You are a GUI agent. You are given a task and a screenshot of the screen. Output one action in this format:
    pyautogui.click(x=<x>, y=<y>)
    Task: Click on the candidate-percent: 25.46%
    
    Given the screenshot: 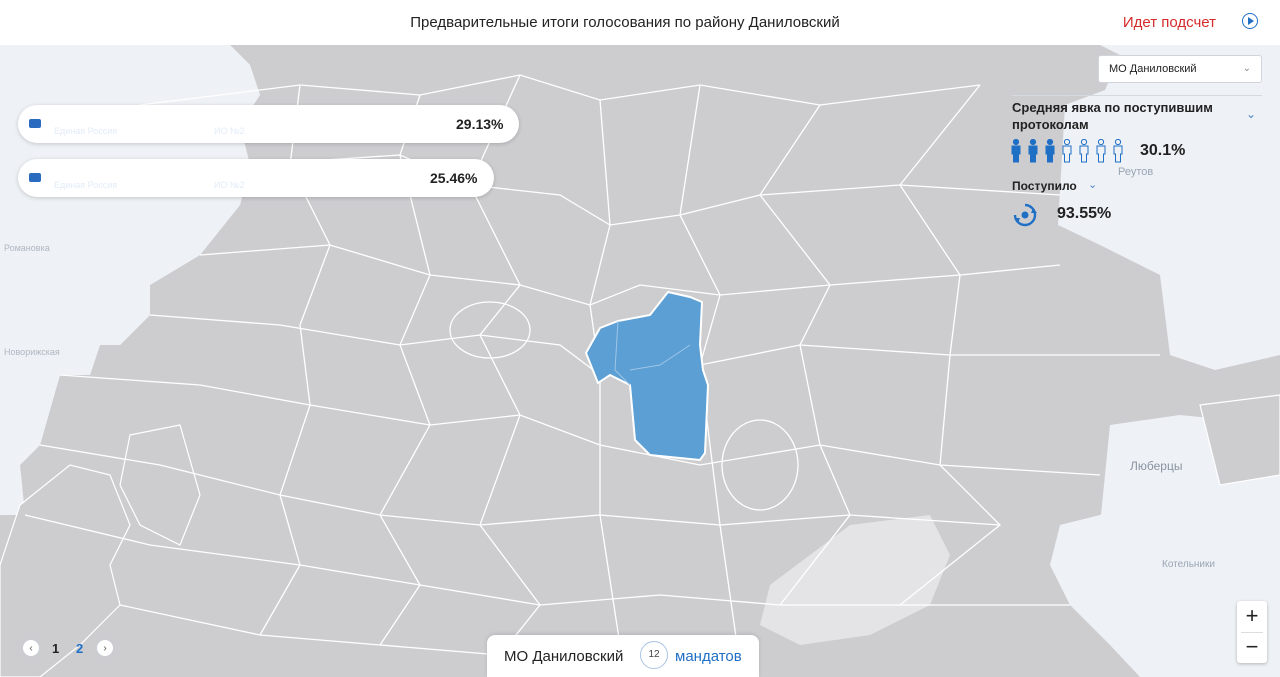 What is the action you would take?
    pyautogui.click(x=454, y=178)
    